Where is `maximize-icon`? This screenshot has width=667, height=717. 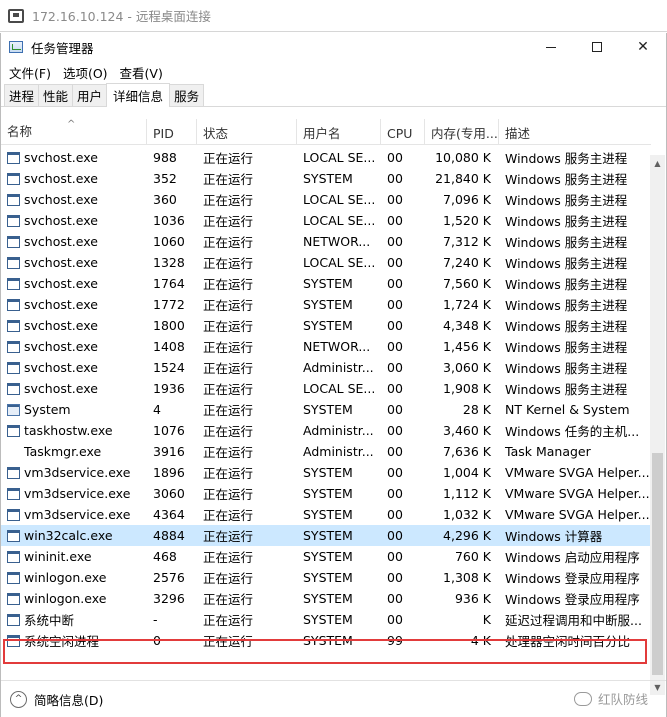 maximize-icon is located at coordinates (597, 47).